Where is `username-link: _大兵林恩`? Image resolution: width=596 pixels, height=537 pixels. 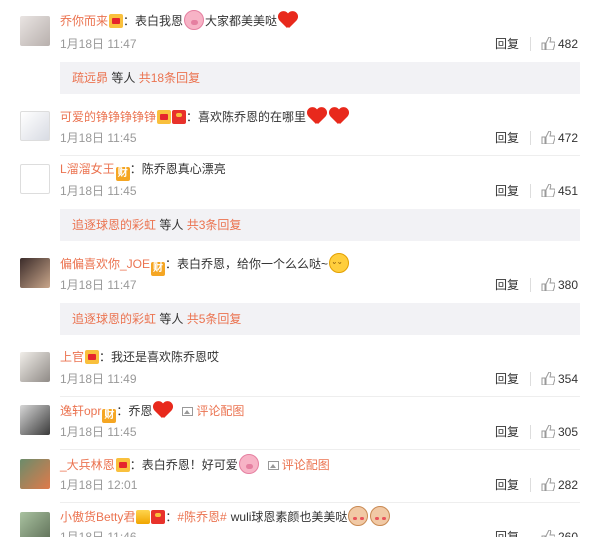
username-link: _大兵林恩 is located at coordinates (87, 465).